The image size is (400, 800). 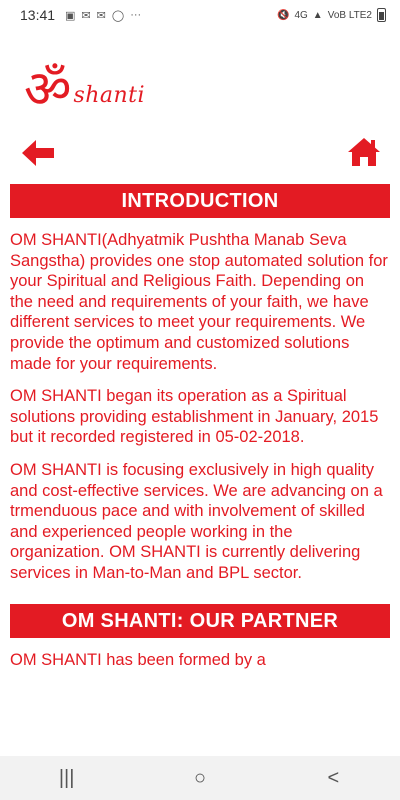 What do you see at coordinates (138, 659) in the screenshot?
I see `partner-paragraph: OM SHANTI has been formed by a` at bounding box center [138, 659].